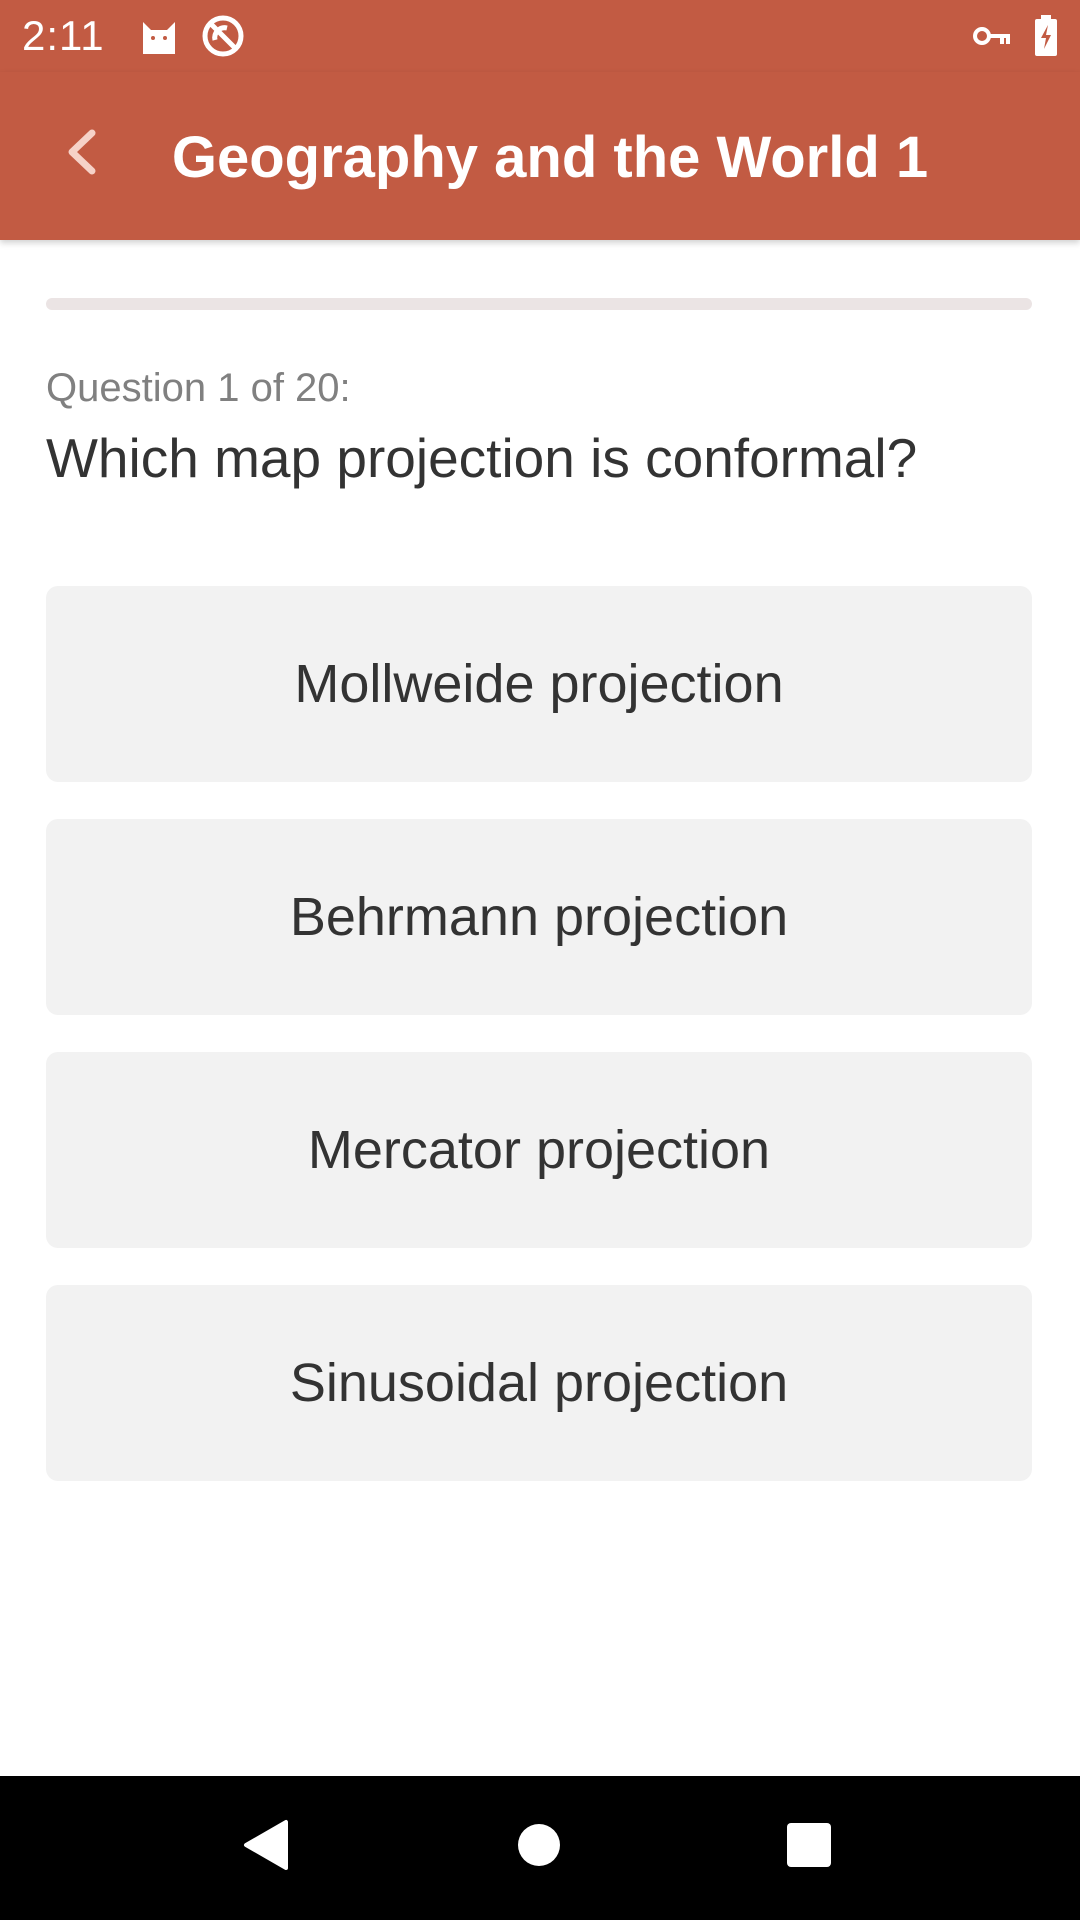  I want to click on answer-option-label: Mercator projection, so click(539, 1150).